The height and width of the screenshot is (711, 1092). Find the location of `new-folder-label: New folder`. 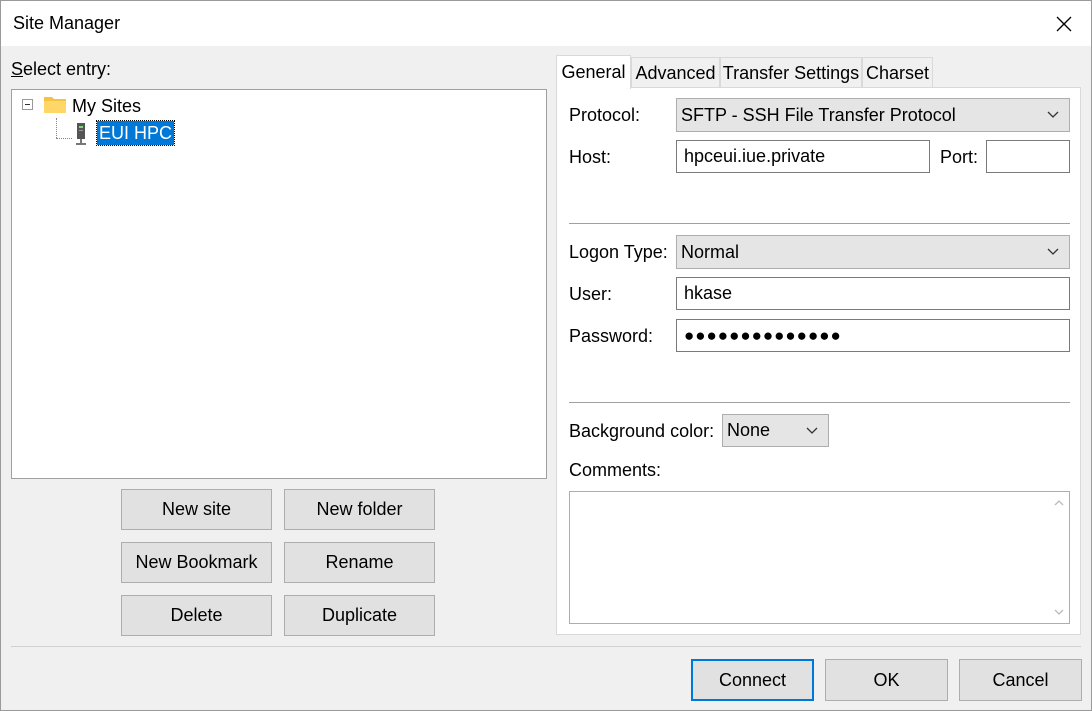

new-folder-label: New folder is located at coordinates (359, 509).